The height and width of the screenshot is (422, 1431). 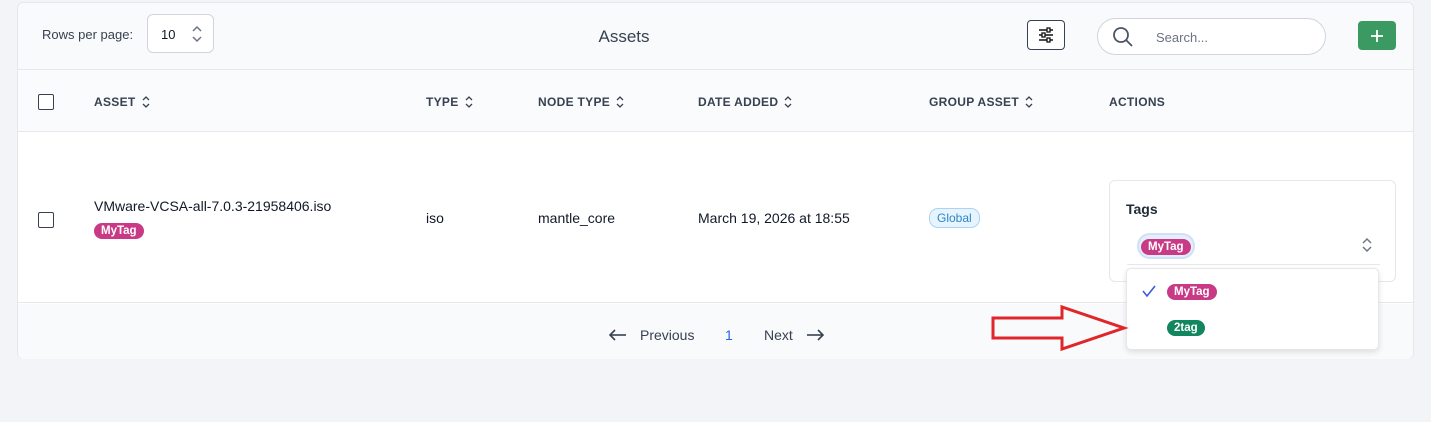 What do you see at coordinates (46, 102) in the screenshot?
I see `select-all-checkbox` at bounding box center [46, 102].